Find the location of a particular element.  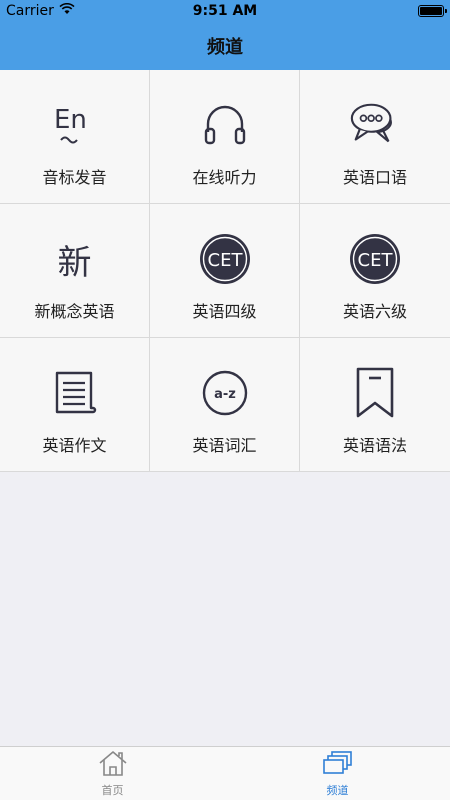

xin-character-icon: 新 is located at coordinates (75, 259).